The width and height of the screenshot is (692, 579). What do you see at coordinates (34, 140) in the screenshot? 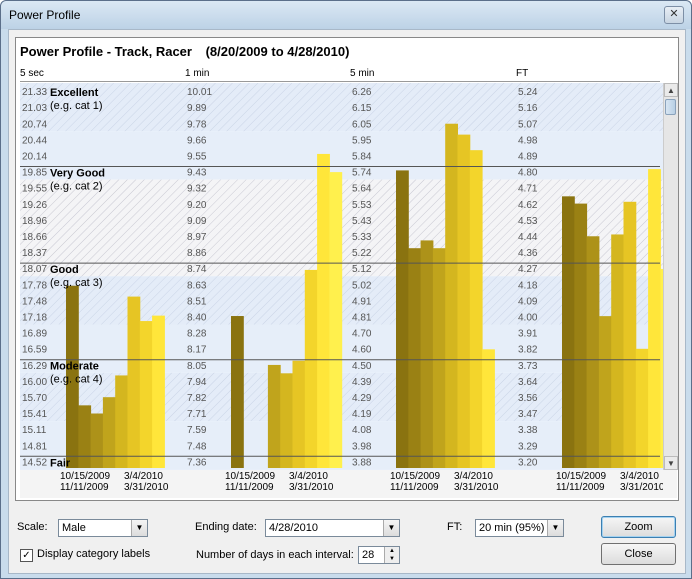
I see `y-label-5sec-3: 20.44` at bounding box center [34, 140].